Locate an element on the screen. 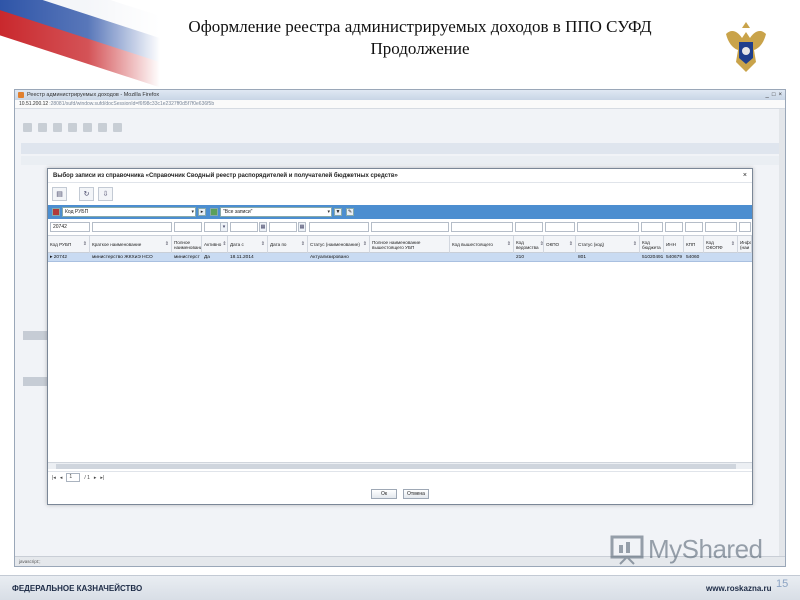  funnel-icon: ▼ is located at coordinates (338, 212).